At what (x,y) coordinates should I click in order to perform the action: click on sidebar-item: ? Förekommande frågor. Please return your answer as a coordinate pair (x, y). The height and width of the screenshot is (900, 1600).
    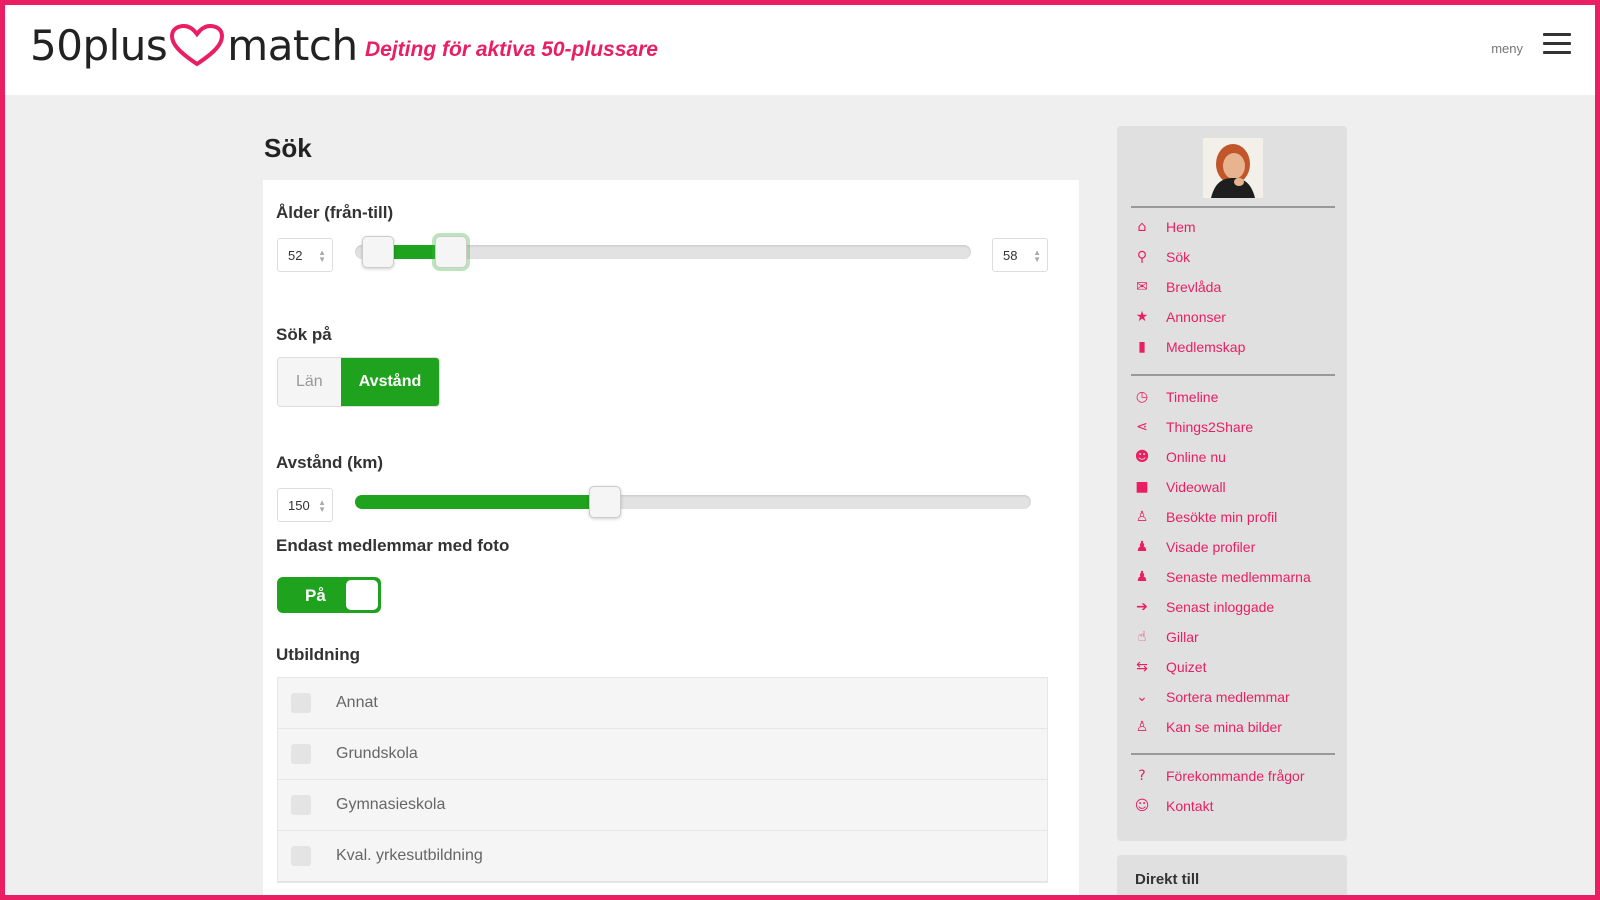
    Looking at the image, I should click on (1218, 776).